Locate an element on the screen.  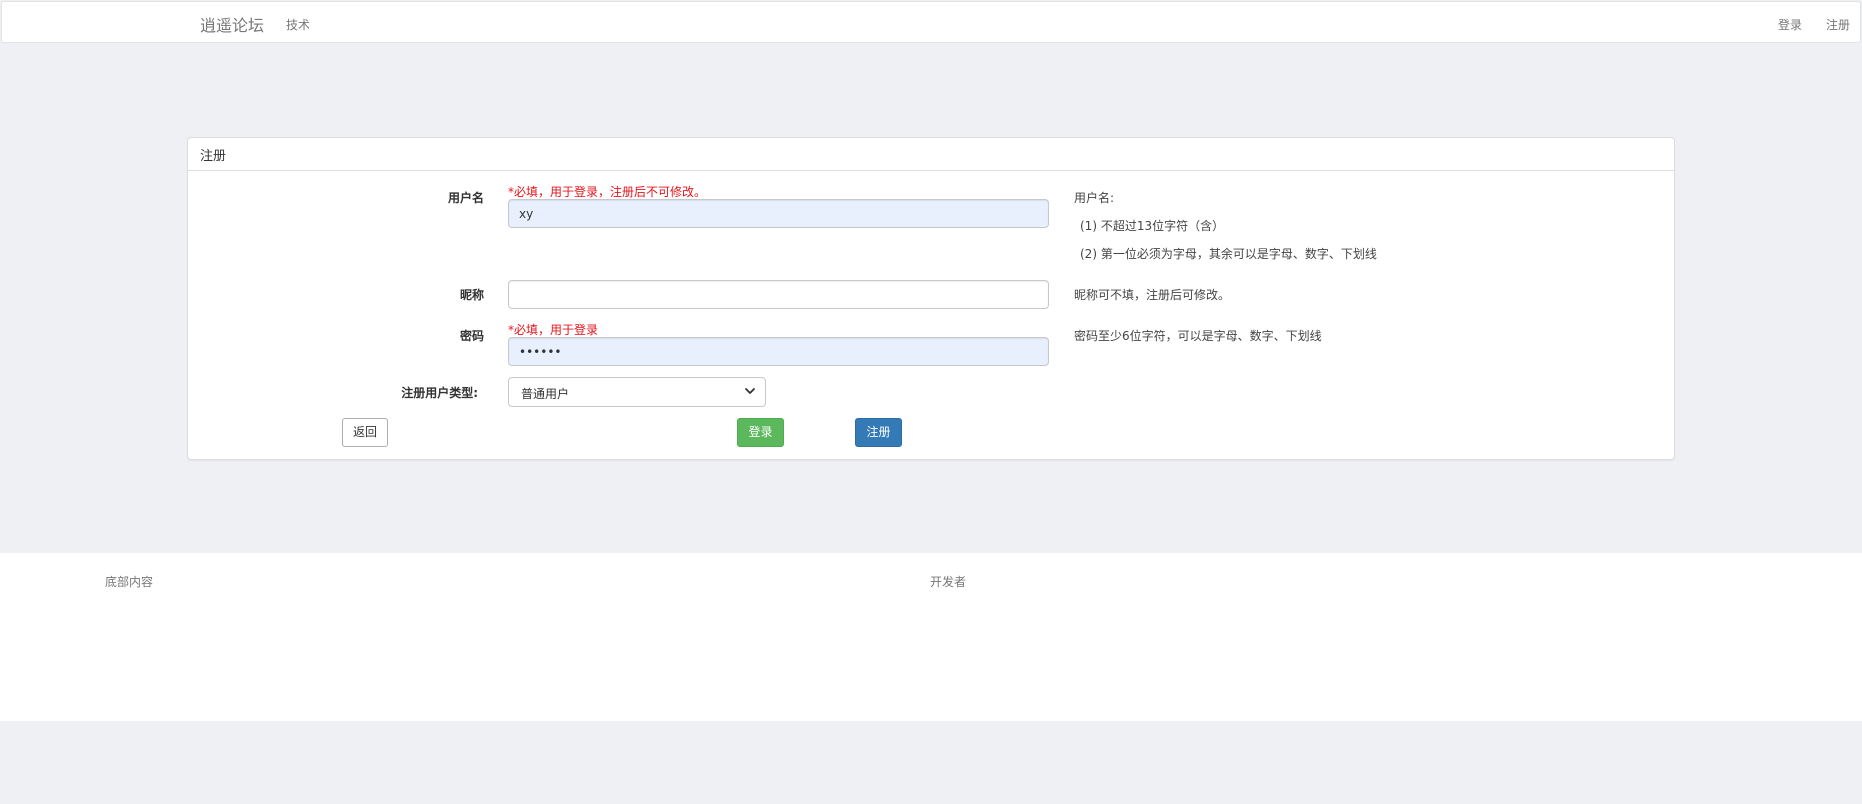
username-help-rule1: (1) 不超过13位字符（含） is located at coordinates (1152, 226).